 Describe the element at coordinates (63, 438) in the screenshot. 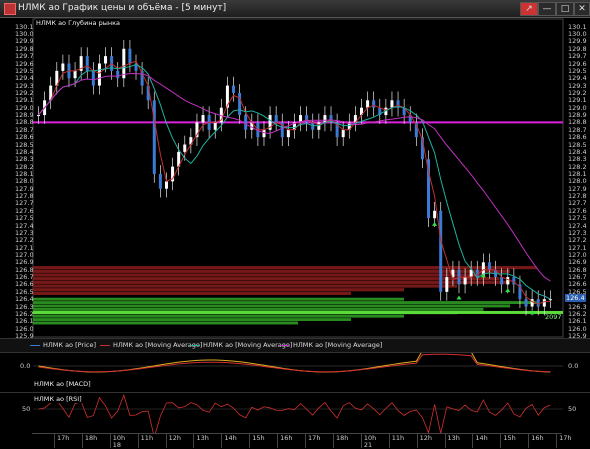

I see `time-tick-label: 17h` at that location.